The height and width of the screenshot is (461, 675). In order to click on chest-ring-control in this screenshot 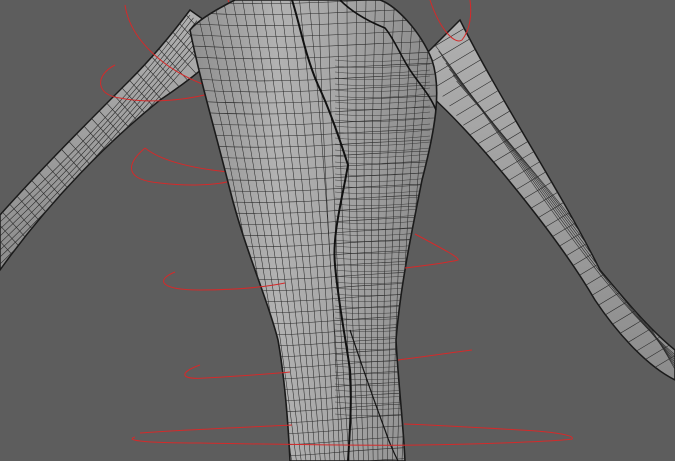, I will do `click(183, 166)`.